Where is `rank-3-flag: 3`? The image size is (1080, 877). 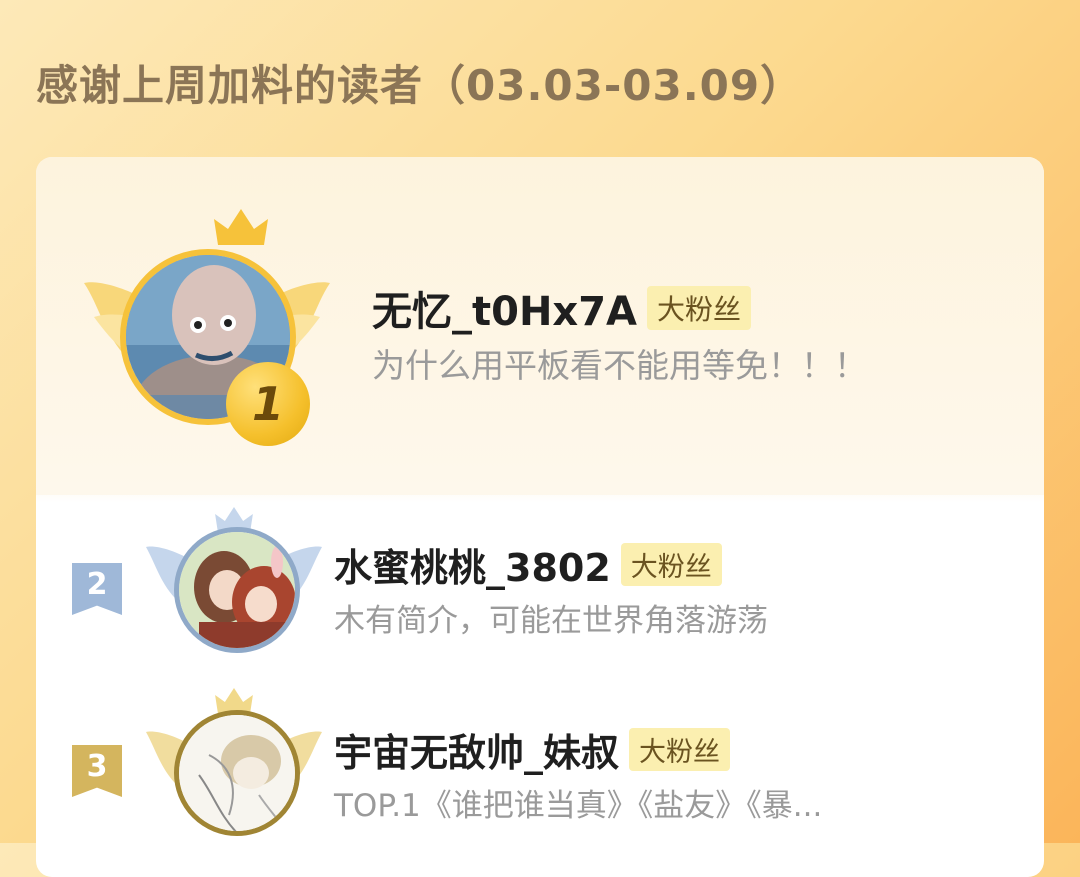 rank-3-flag: 3 is located at coordinates (97, 771).